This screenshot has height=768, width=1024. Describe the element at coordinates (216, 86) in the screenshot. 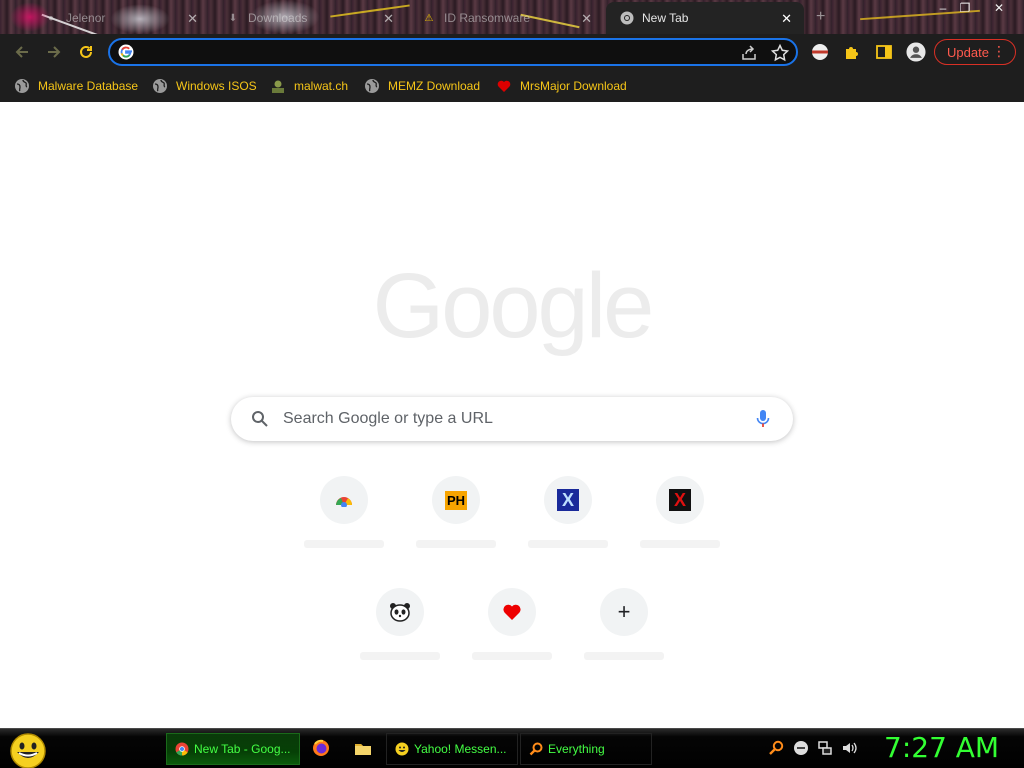

I see `bookmark-label: Windows ISOS` at that location.